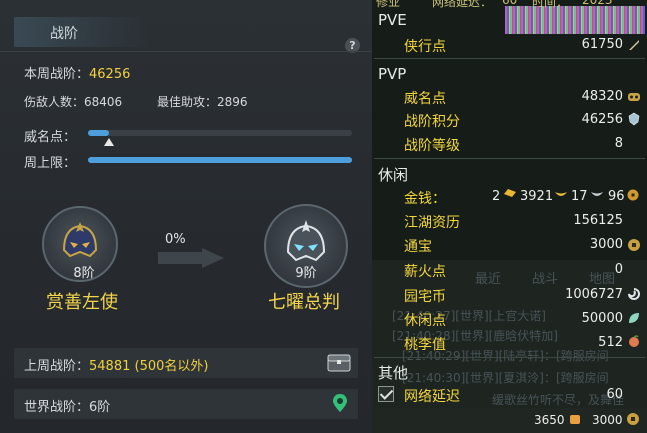 This screenshot has height=433, width=647. Describe the element at coordinates (425, 345) in the screenshot. I see `leisure-row-label: 桃李值` at that location.